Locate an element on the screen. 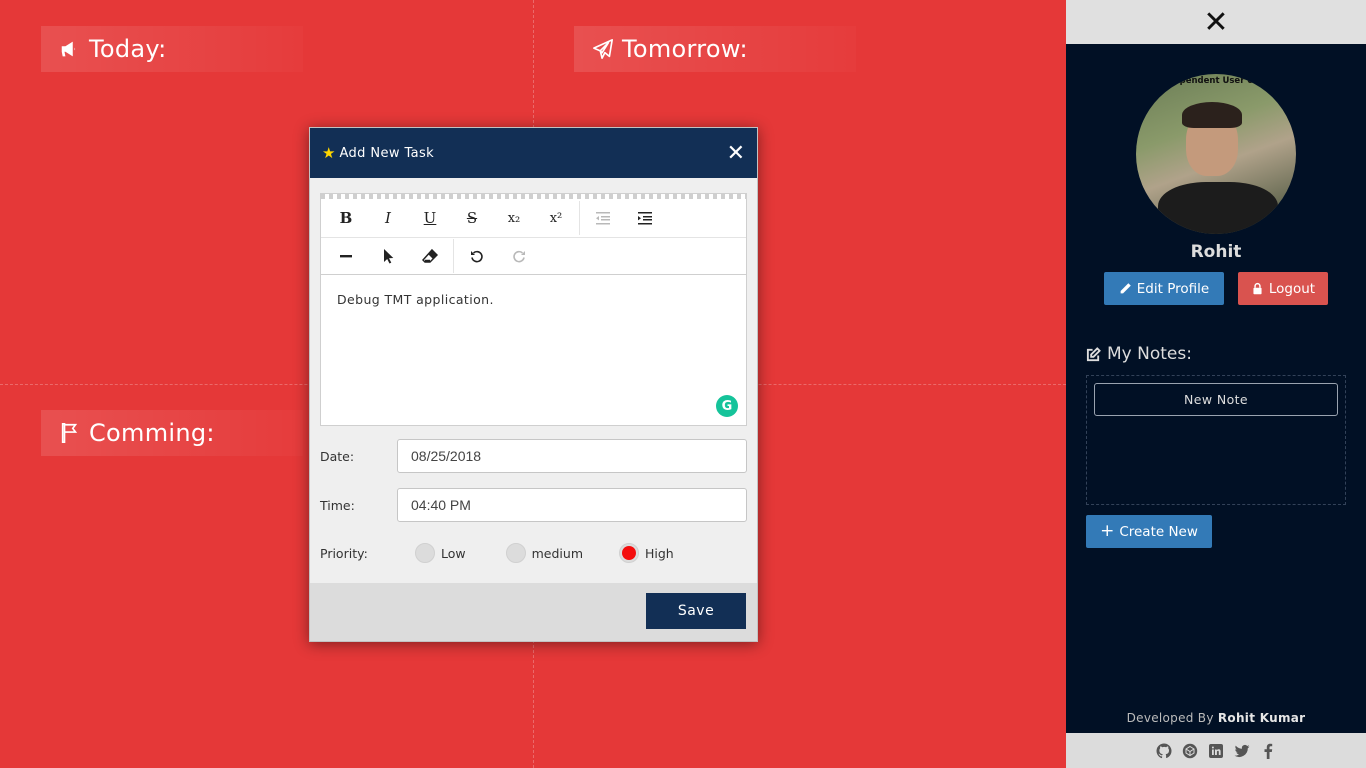 The width and height of the screenshot is (1366, 768). save-button: Save is located at coordinates (696, 611).